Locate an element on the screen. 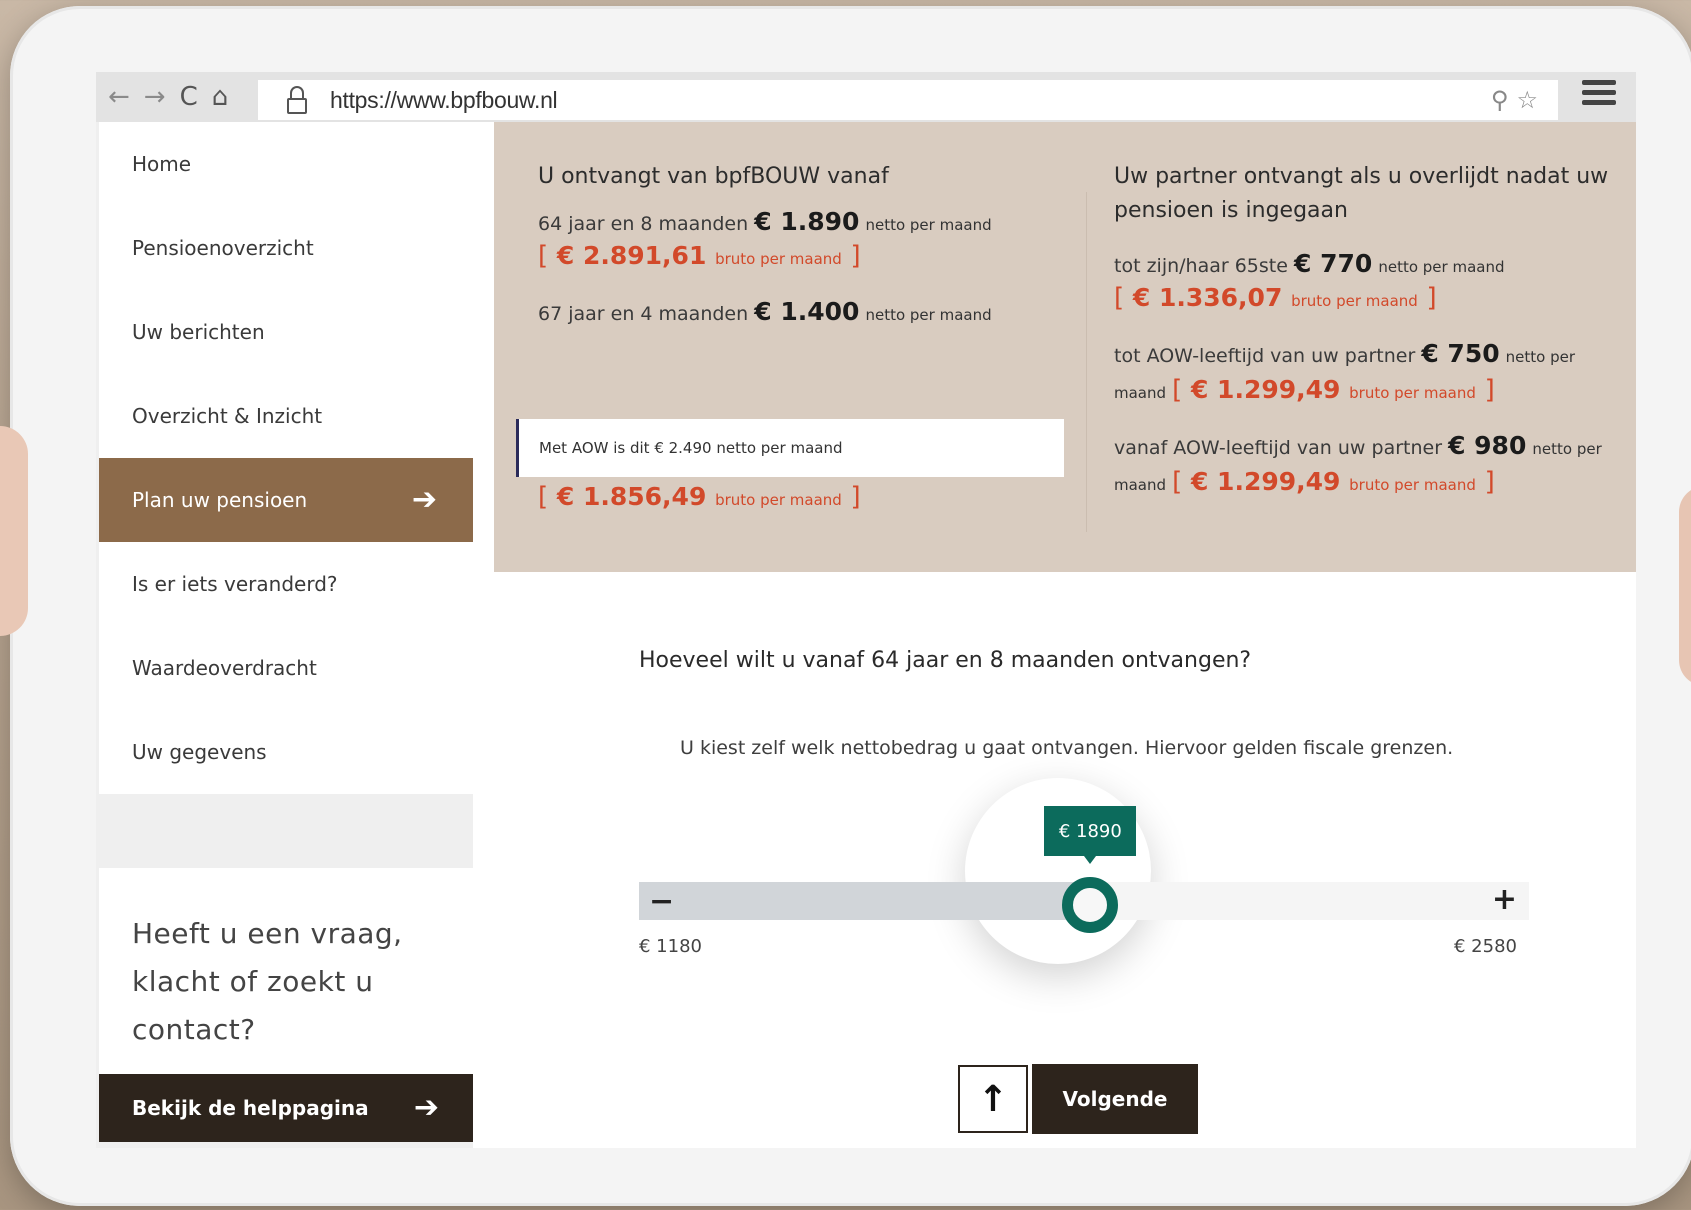 This screenshot has width=1691, height=1210. column-divider is located at coordinates (1086, 362).